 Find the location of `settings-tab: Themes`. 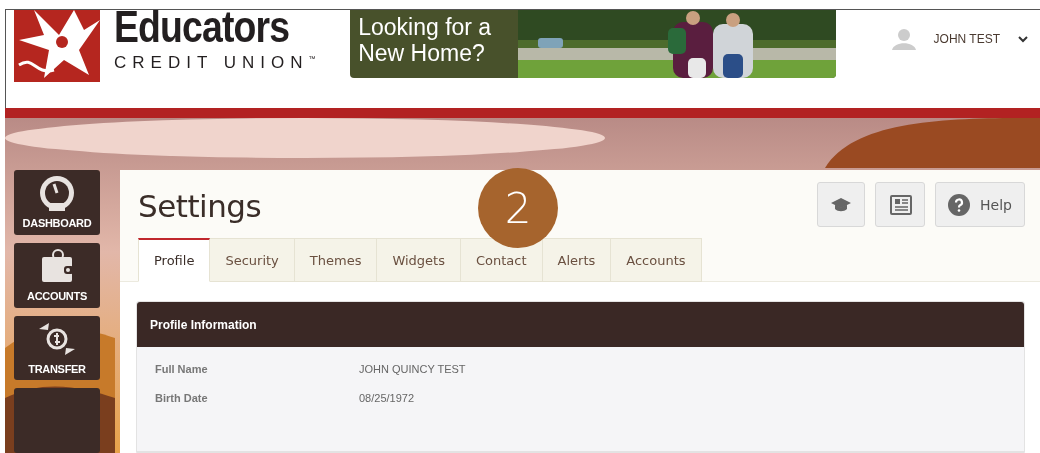

settings-tab: Themes is located at coordinates (336, 260).